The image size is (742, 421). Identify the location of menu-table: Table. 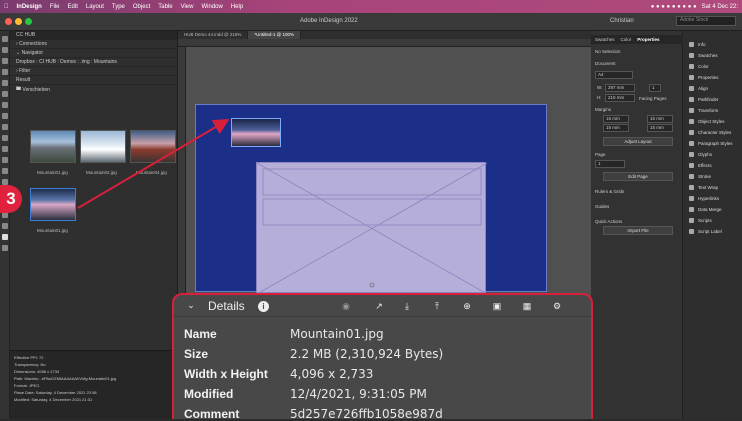
(165, 7).